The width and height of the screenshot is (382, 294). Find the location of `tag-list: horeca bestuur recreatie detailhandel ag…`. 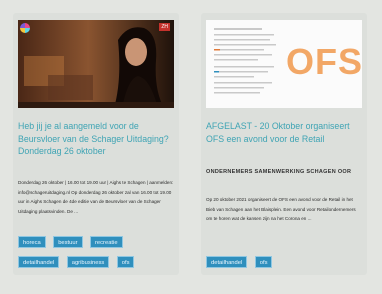

tag-list: horeca bestuur recreatie detailhandel ag… is located at coordinates (97, 251).